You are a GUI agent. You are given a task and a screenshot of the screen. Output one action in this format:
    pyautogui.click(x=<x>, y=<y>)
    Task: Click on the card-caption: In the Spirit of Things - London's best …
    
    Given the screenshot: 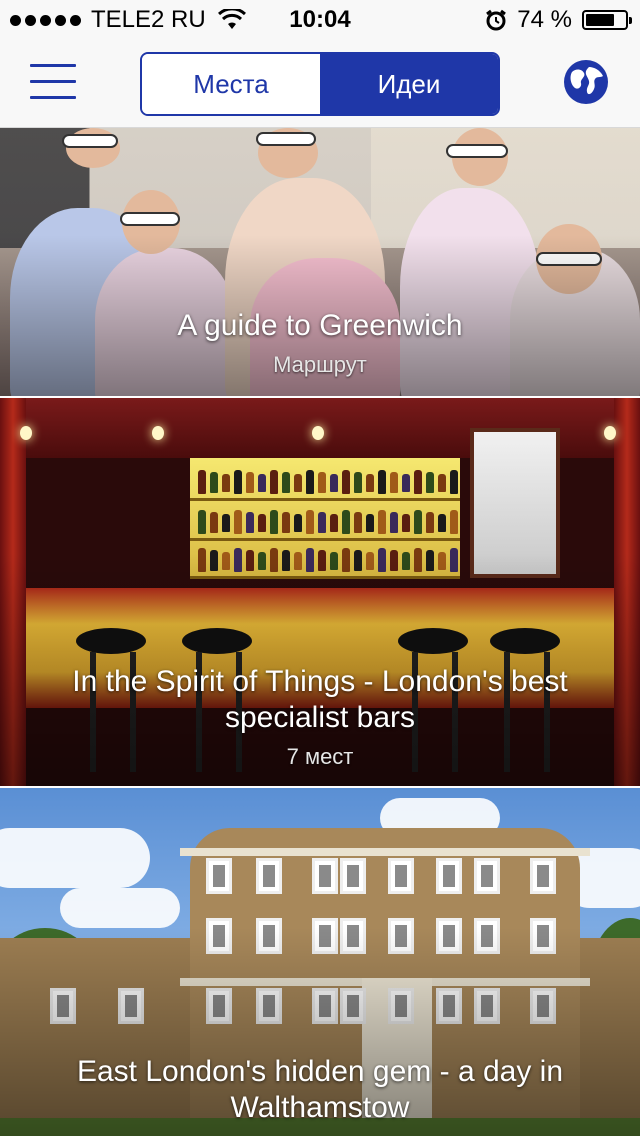 What is the action you would take?
    pyautogui.click(x=320, y=717)
    